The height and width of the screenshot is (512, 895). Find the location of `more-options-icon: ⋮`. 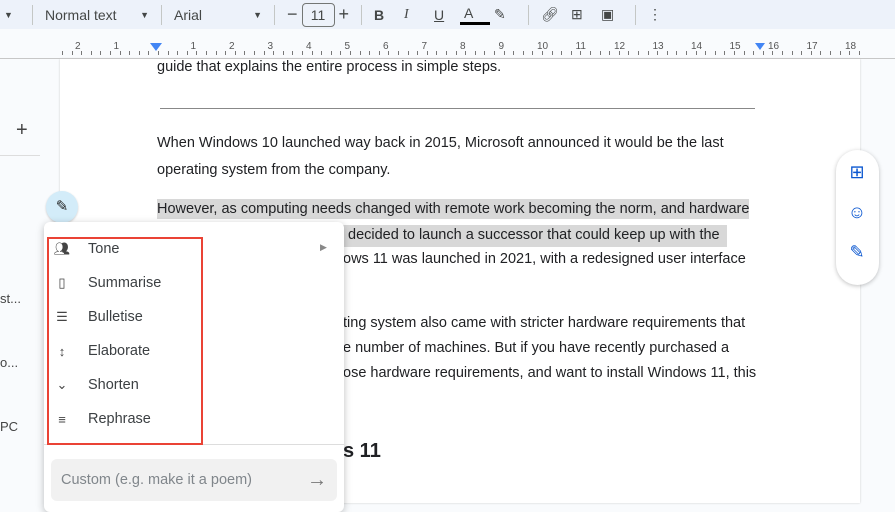

more-options-icon: ⋮ is located at coordinates (655, 15).